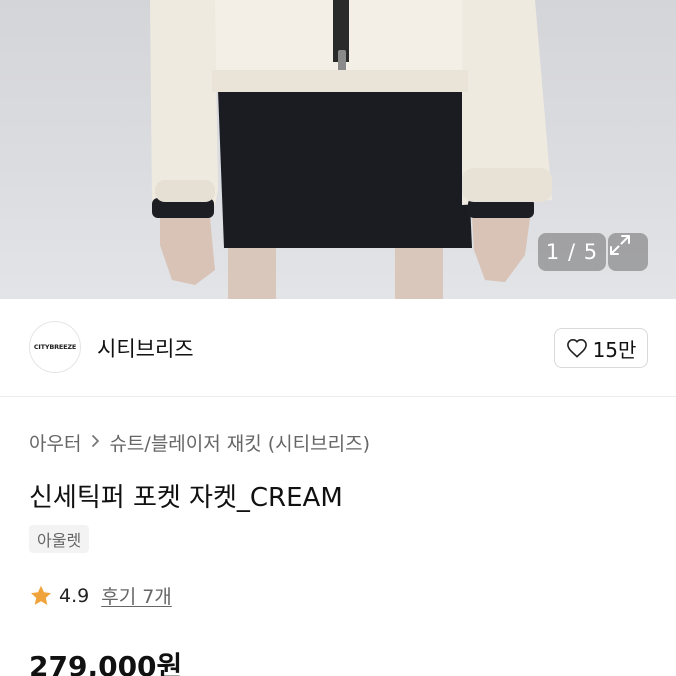  I want to click on chevron-right-icon, so click(96, 442).